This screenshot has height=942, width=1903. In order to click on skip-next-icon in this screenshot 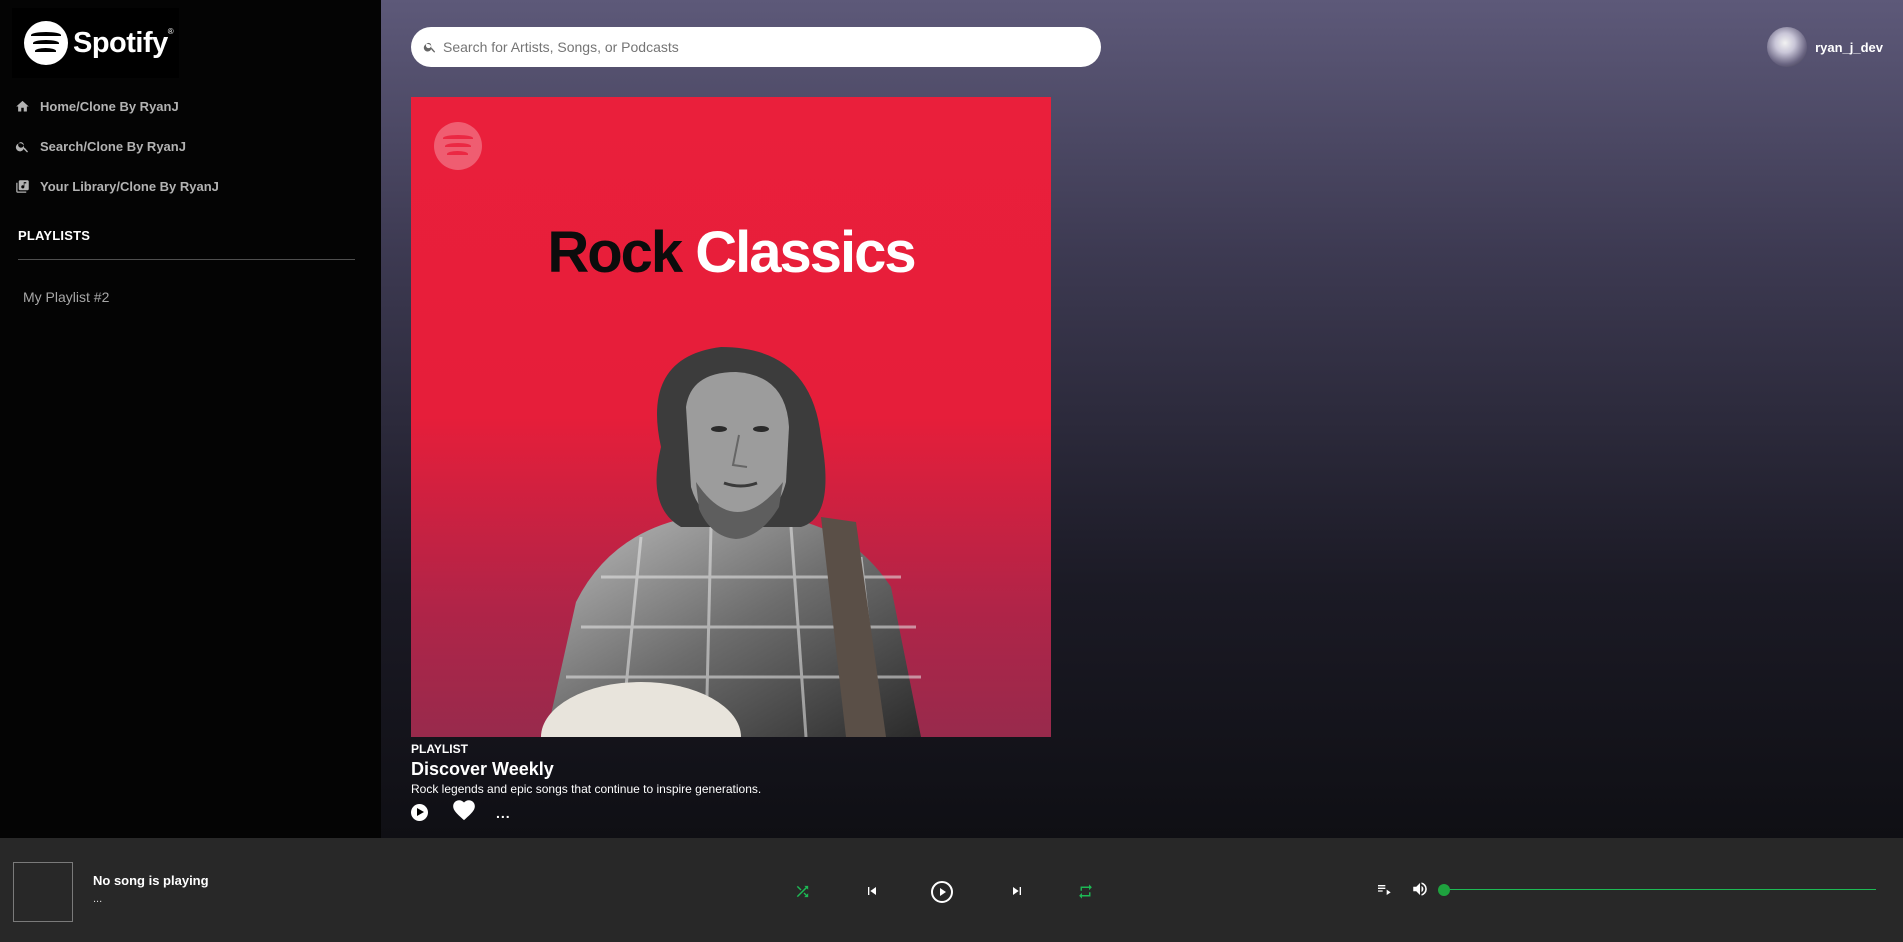, I will do `click(1017, 891)`.